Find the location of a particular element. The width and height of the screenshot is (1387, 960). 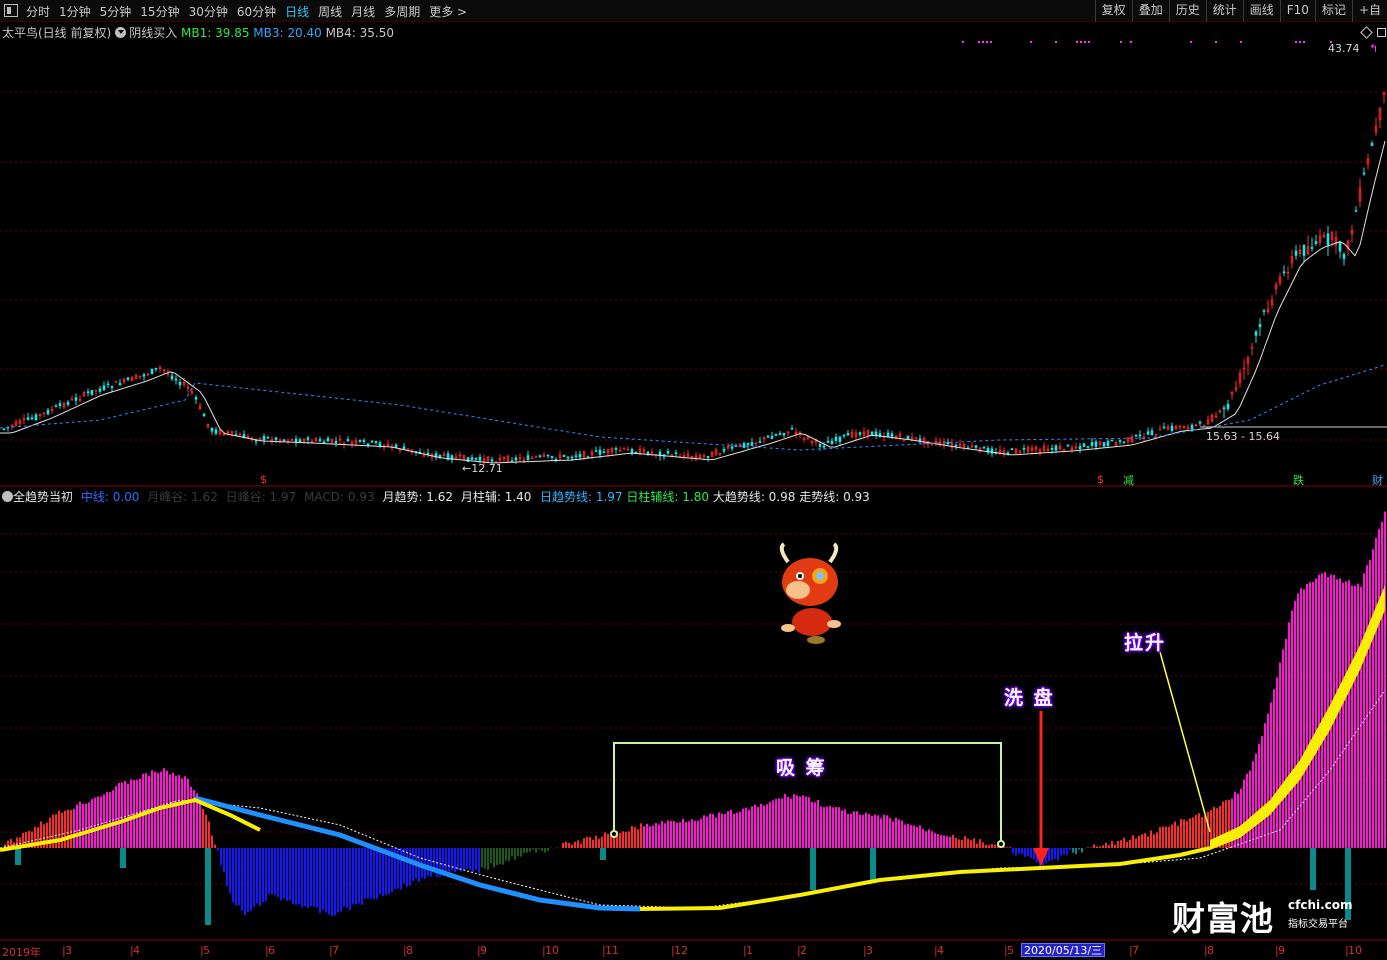

watermark-domain: cfchi.com is located at coordinates (1320, 905).